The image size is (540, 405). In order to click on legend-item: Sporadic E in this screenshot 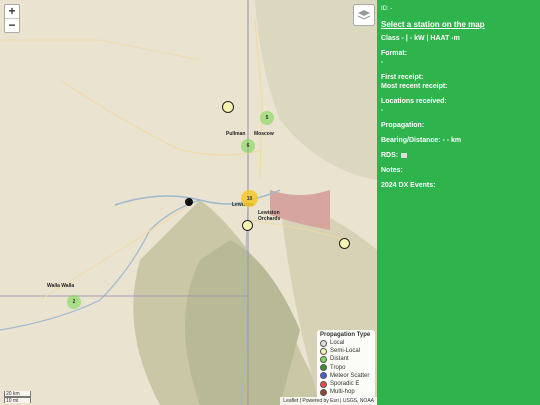, I will do `click(346, 384)`.